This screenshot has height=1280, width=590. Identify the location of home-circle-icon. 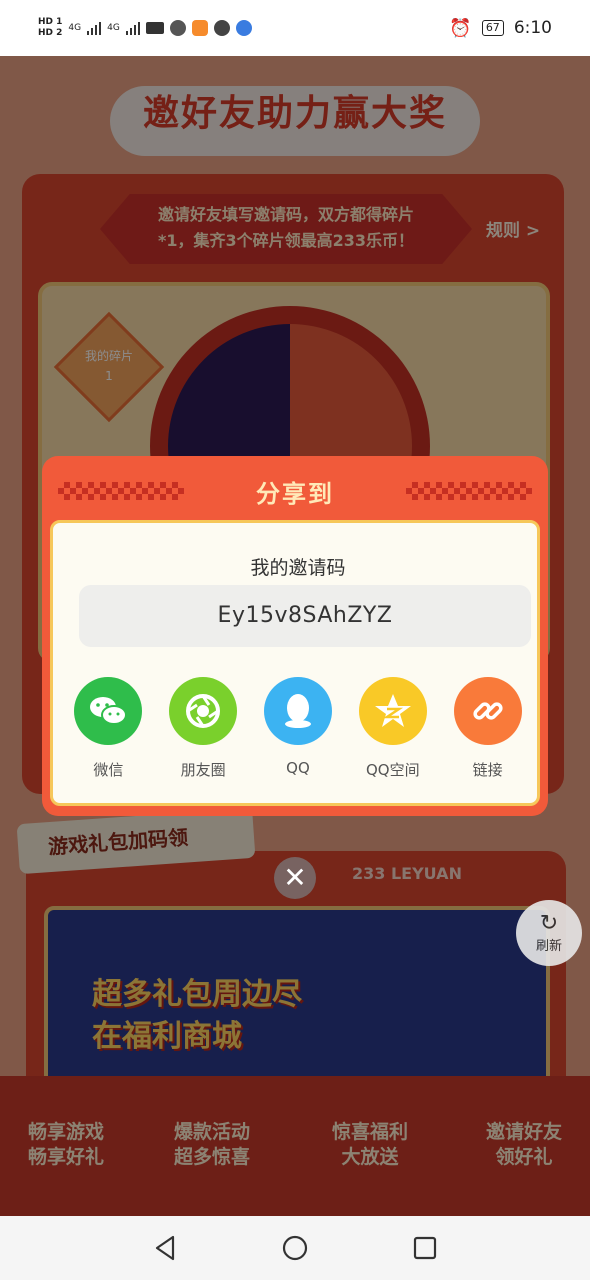
(295, 1248).